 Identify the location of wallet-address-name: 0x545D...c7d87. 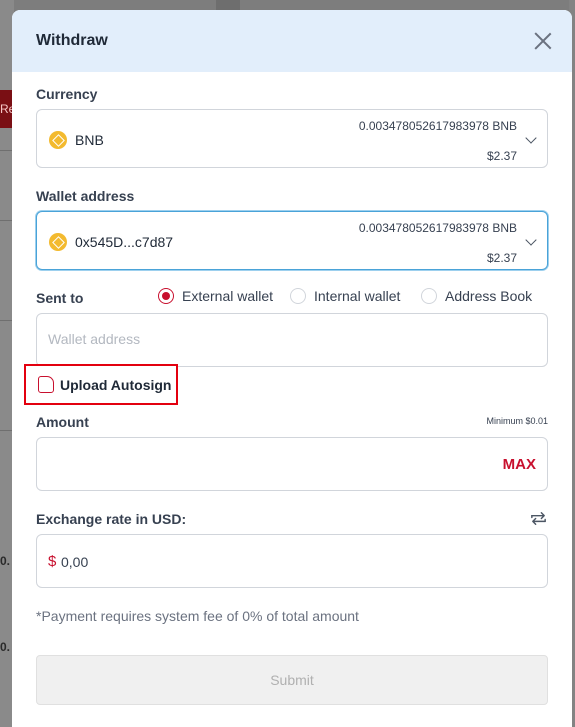
(124, 242).